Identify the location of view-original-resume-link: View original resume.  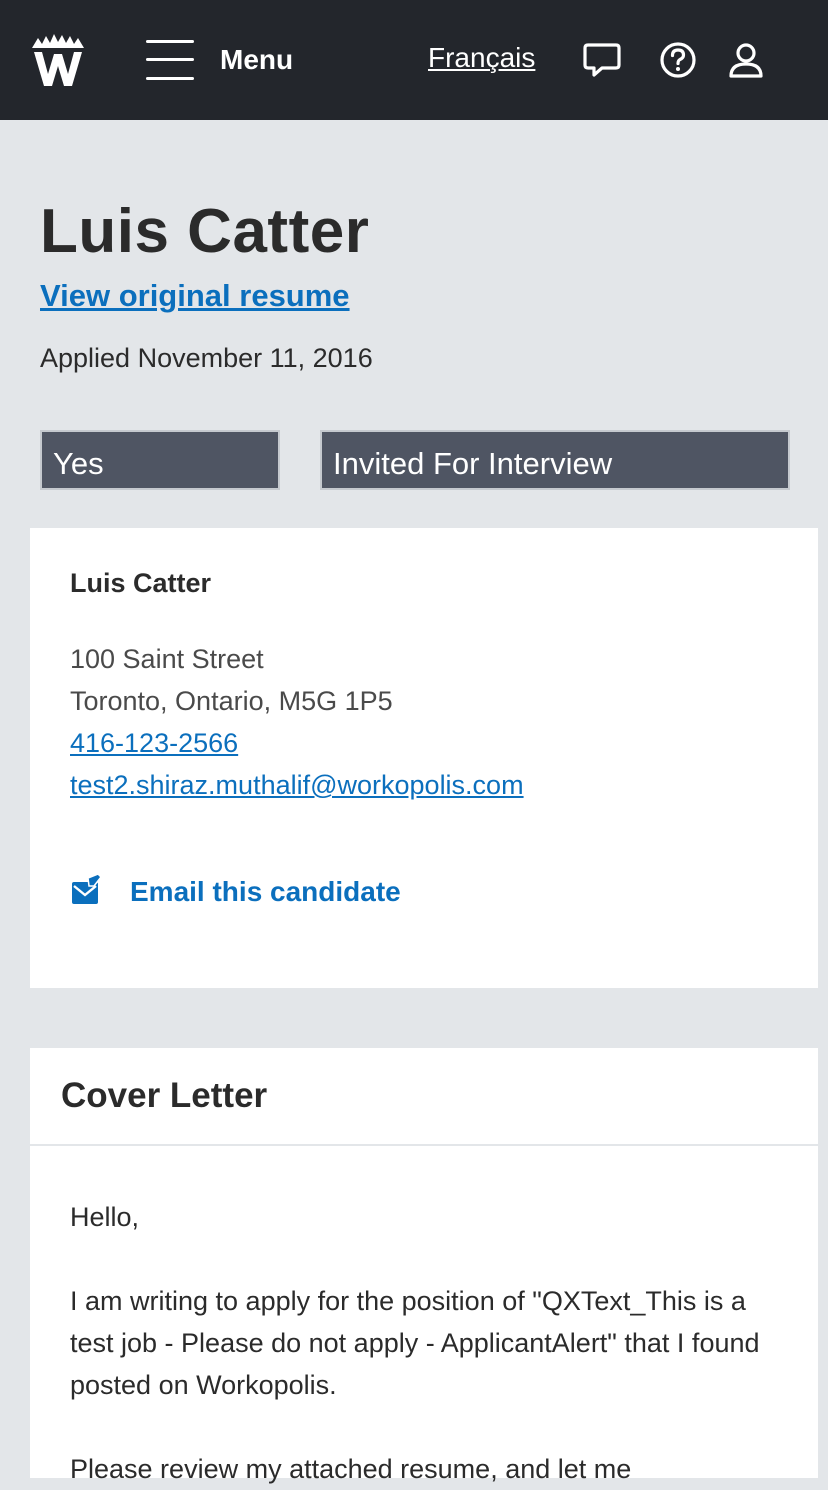
(195, 296).